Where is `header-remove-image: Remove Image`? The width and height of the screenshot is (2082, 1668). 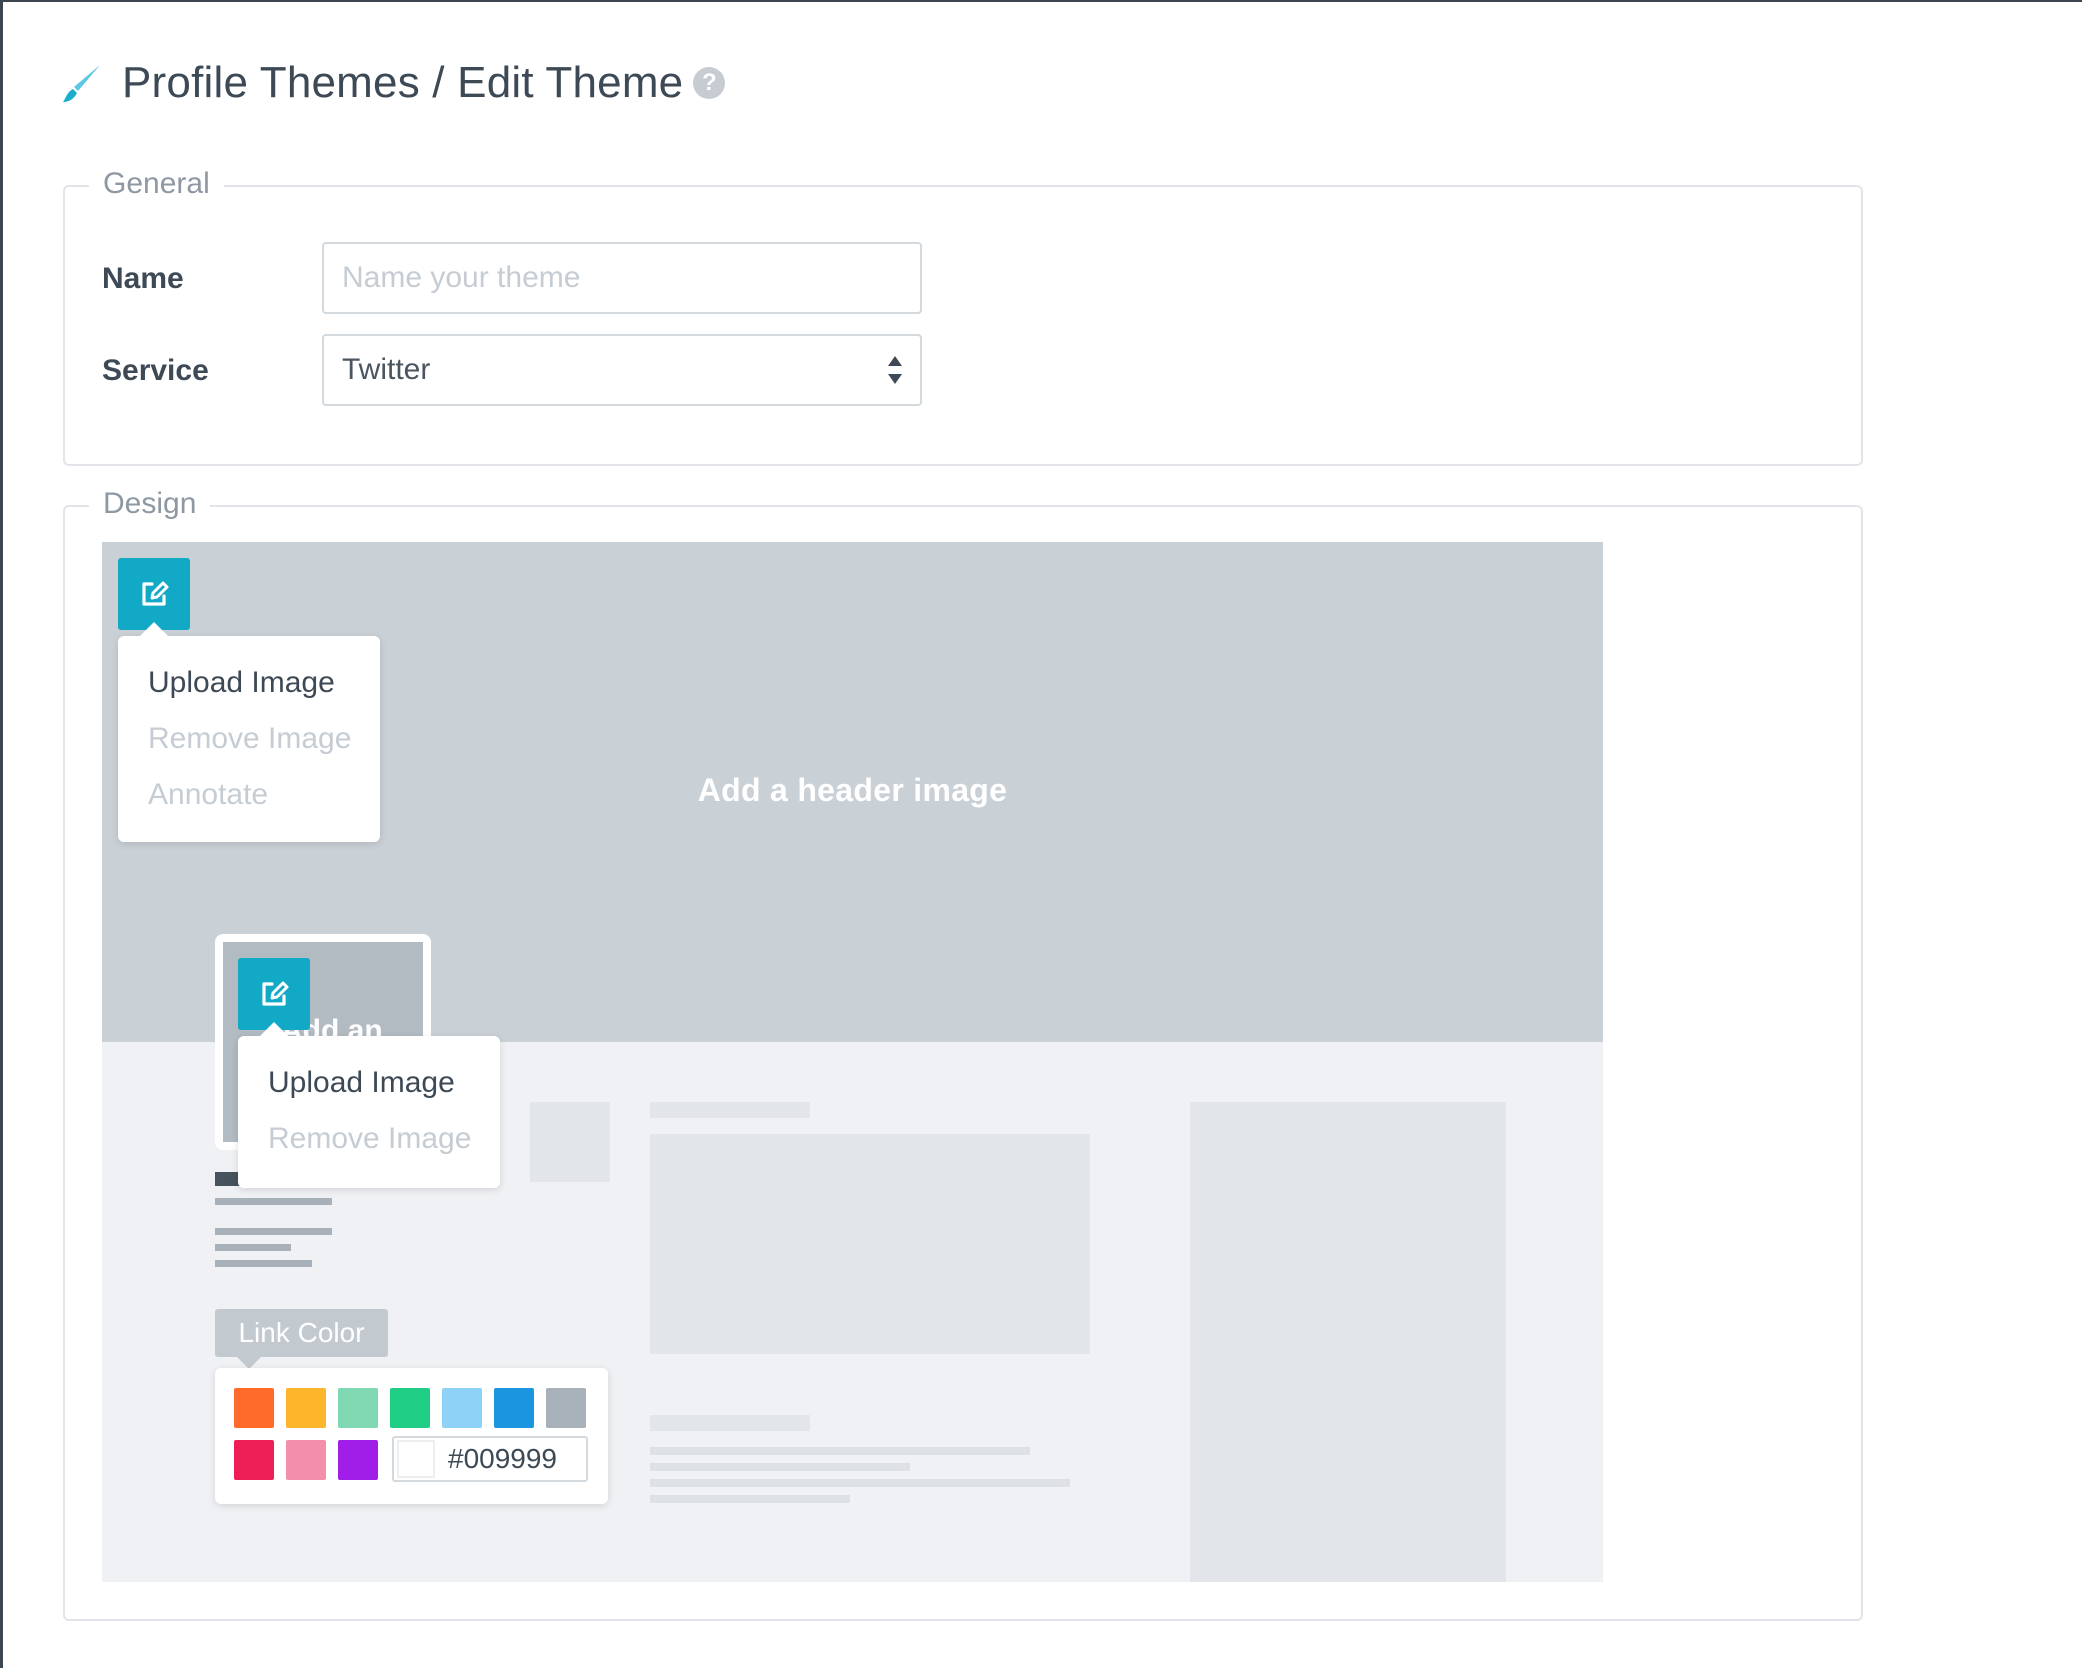
header-remove-image: Remove Image is located at coordinates (249, 739).